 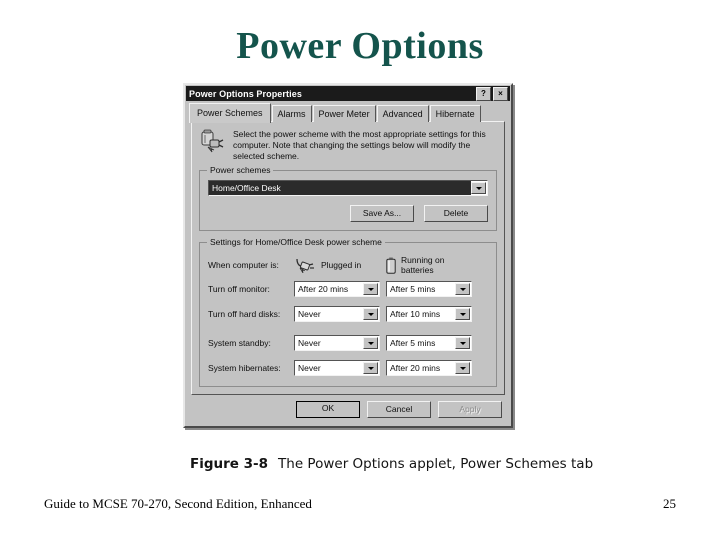 I want to click on turn-off-hard-disks-batteries-combobox: After 10 mins, so click(x=429, y=314).